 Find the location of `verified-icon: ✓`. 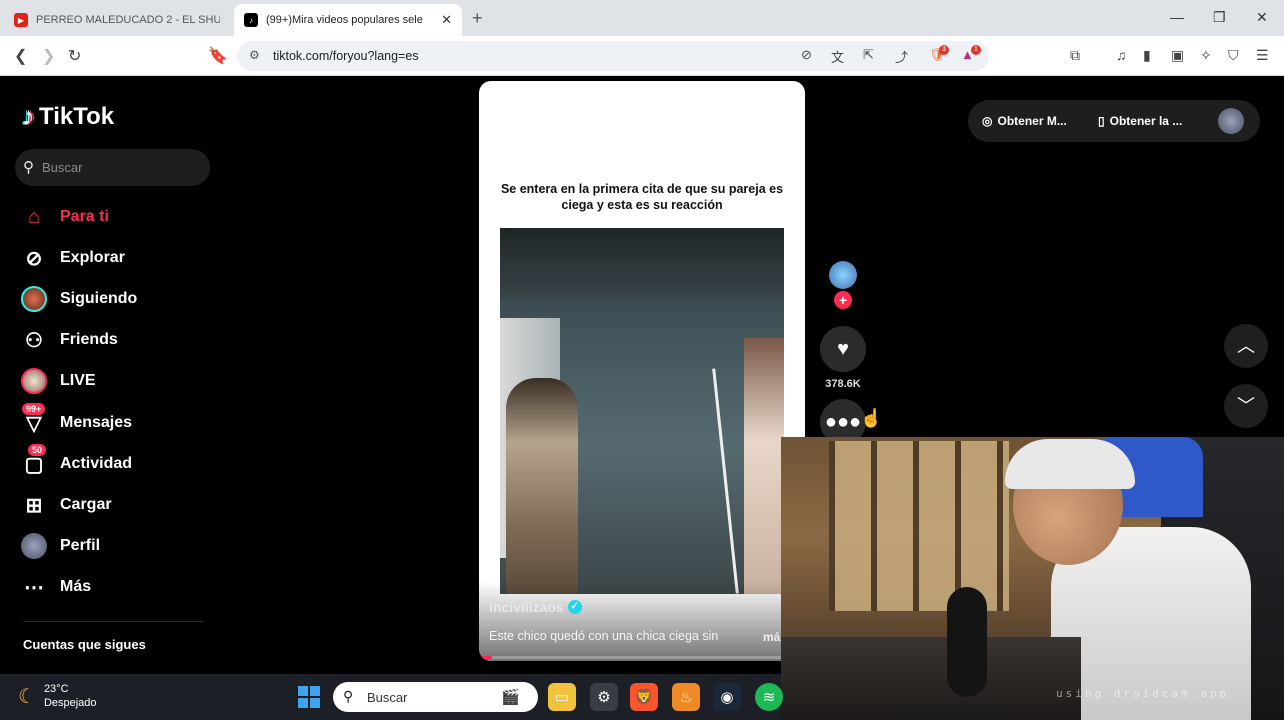

verified-icon: ✓ is located at coordinates (574, 607).